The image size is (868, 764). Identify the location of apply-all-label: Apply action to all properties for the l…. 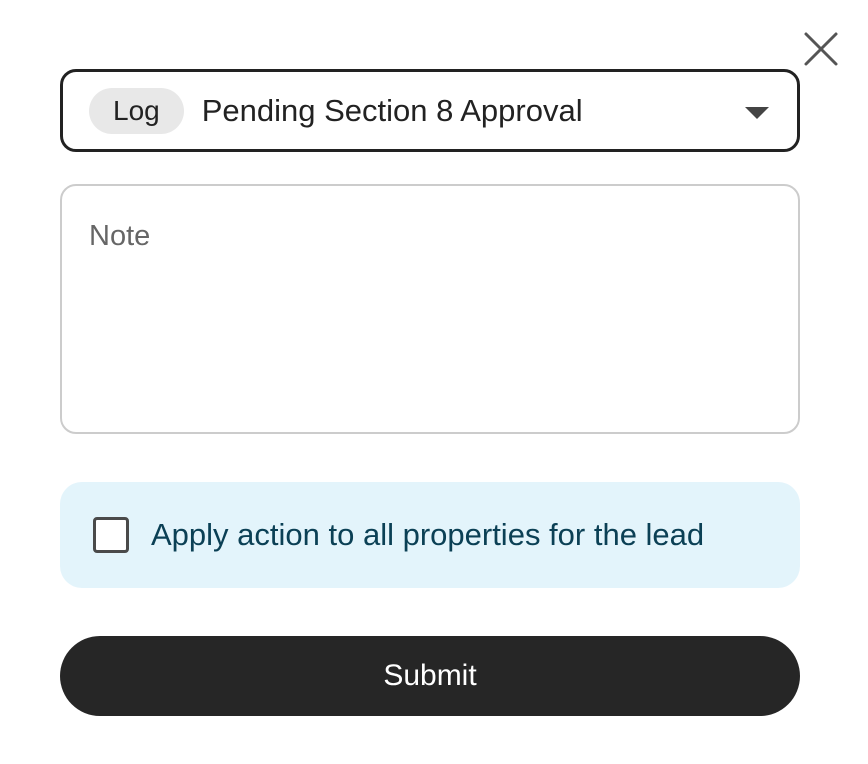
(427, 535).